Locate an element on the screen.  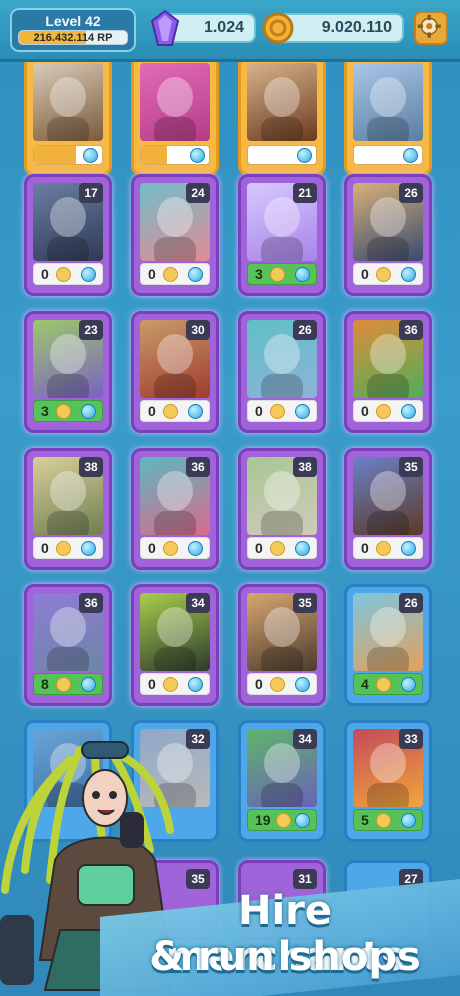
merchant-level-badge: 30 is located at coordinates (198, 330).